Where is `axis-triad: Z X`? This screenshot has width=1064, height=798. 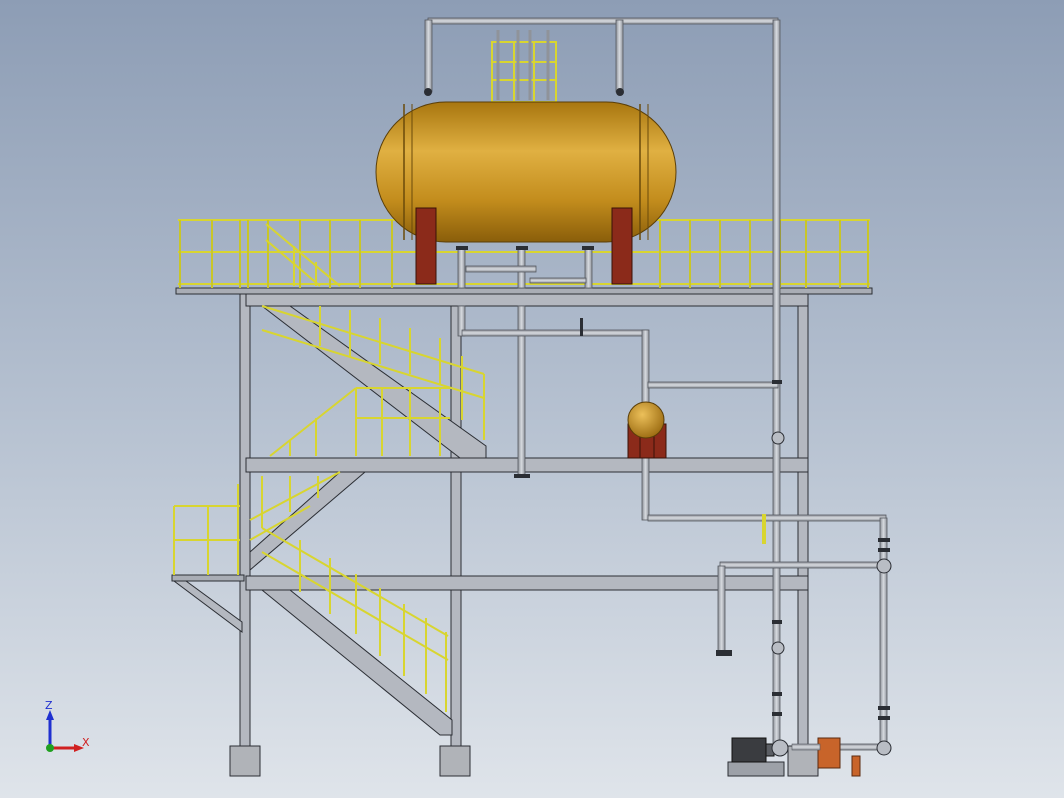
axis-triad: Z X is located at coordinates (67, 725).